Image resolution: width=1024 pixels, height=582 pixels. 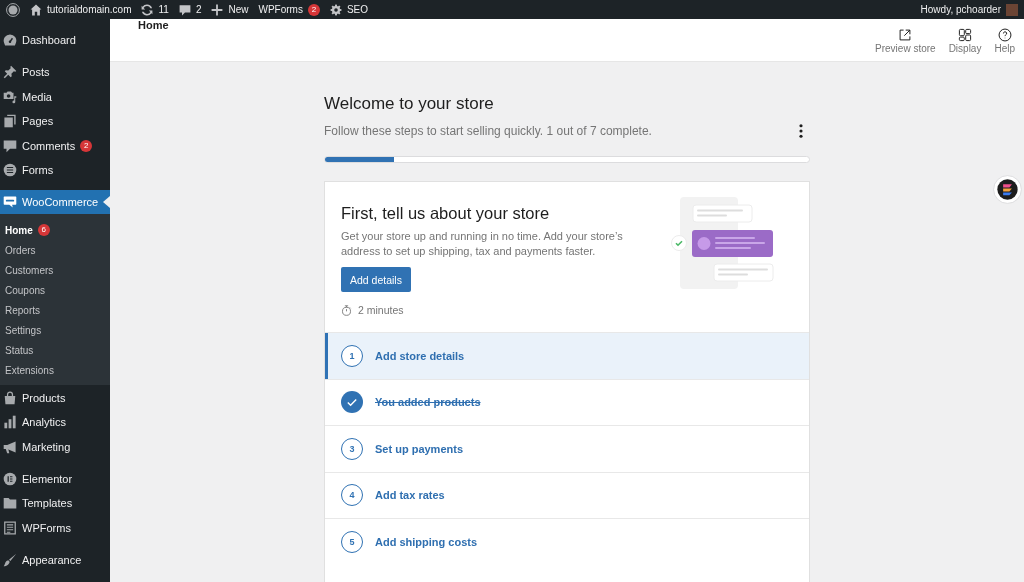 I want to click on submenu-item: Status, so click(x=55, y=350).